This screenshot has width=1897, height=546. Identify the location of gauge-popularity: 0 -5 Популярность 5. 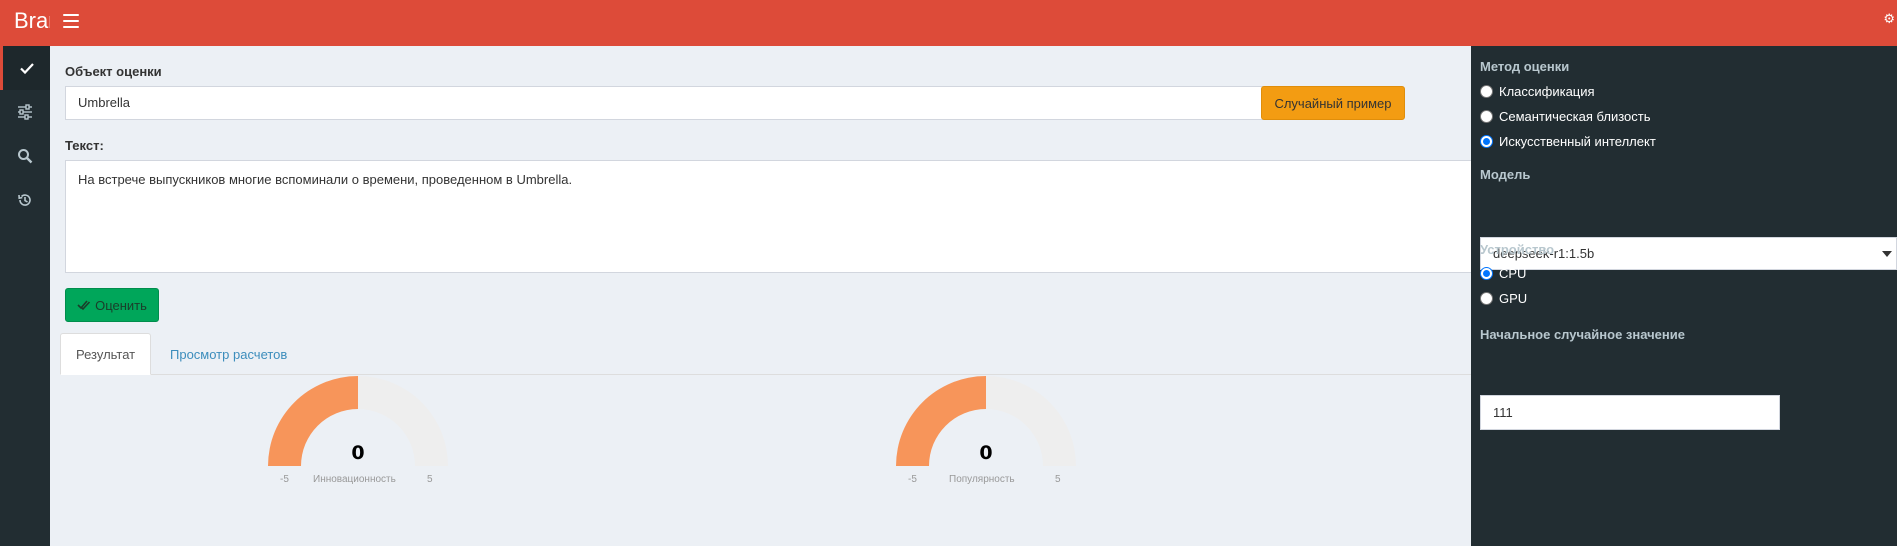
(986, 431).